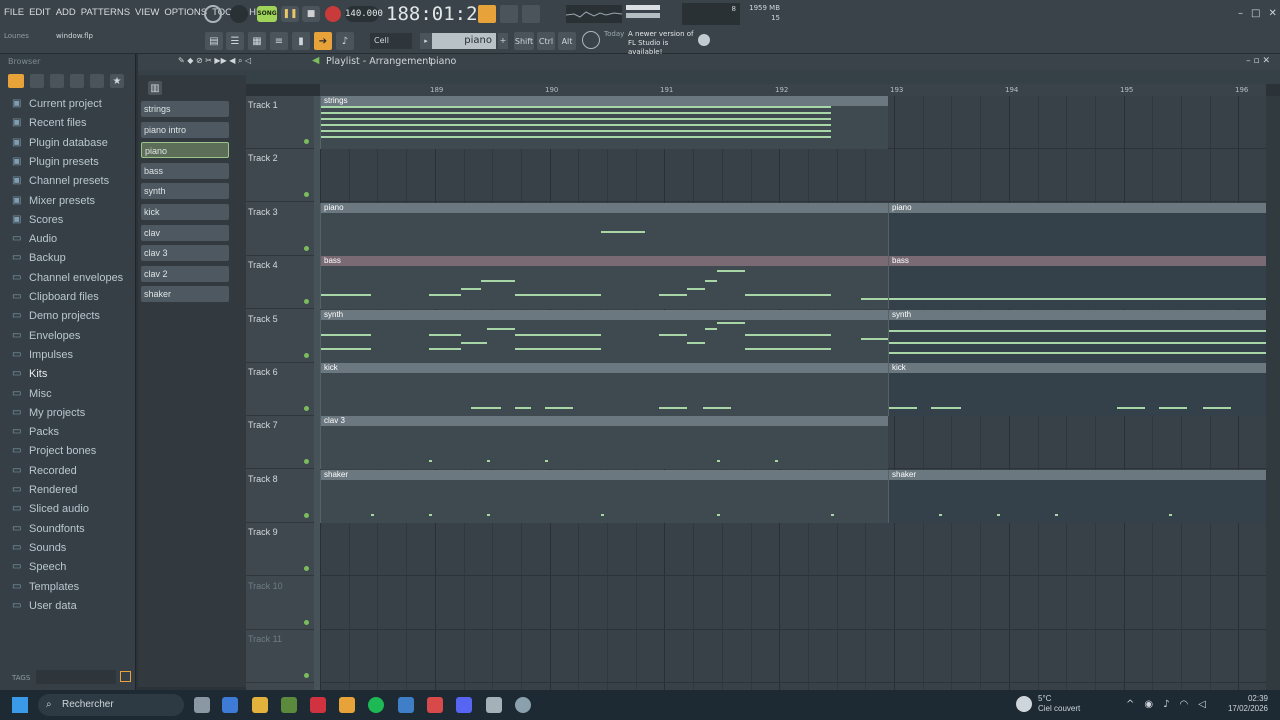 Image resolution: width=1280 pixels, height=720 pixels. What do you see at coordinates (1184, 704) in the screenshot?
I see `wifi-icon: ◠` at bounding box center [1184, 704].